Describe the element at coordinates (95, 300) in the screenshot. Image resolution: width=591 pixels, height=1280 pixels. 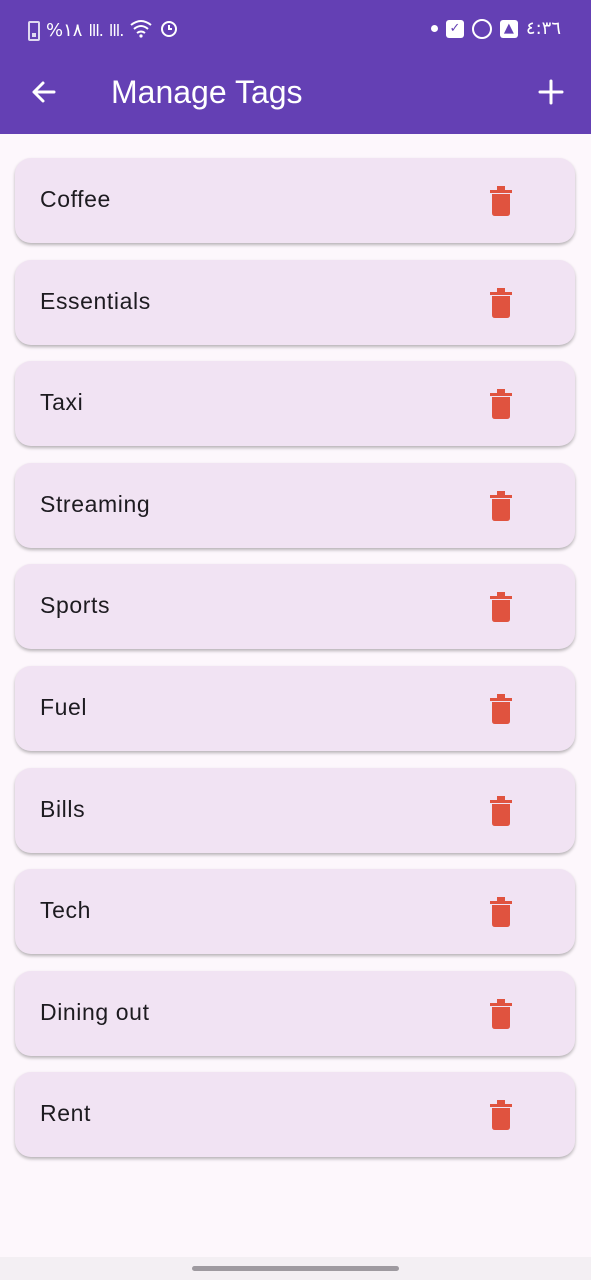
I see `tag-label: Essentials` at that location.